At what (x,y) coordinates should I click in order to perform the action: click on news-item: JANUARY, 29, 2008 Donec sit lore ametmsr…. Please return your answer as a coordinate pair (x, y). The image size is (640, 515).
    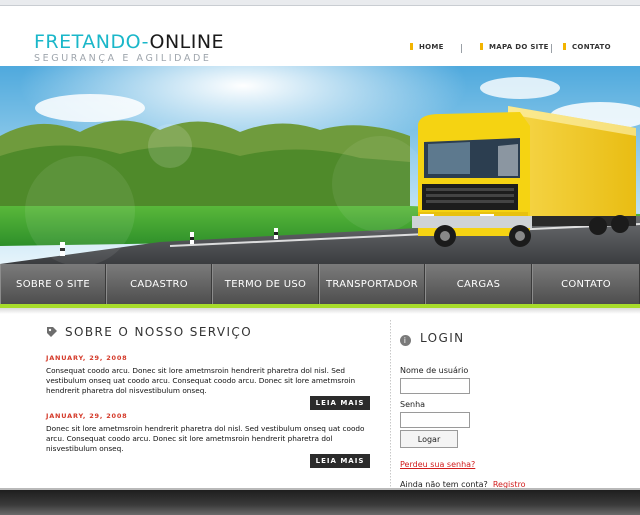
    Looking at the image, I should click on (209, 440).